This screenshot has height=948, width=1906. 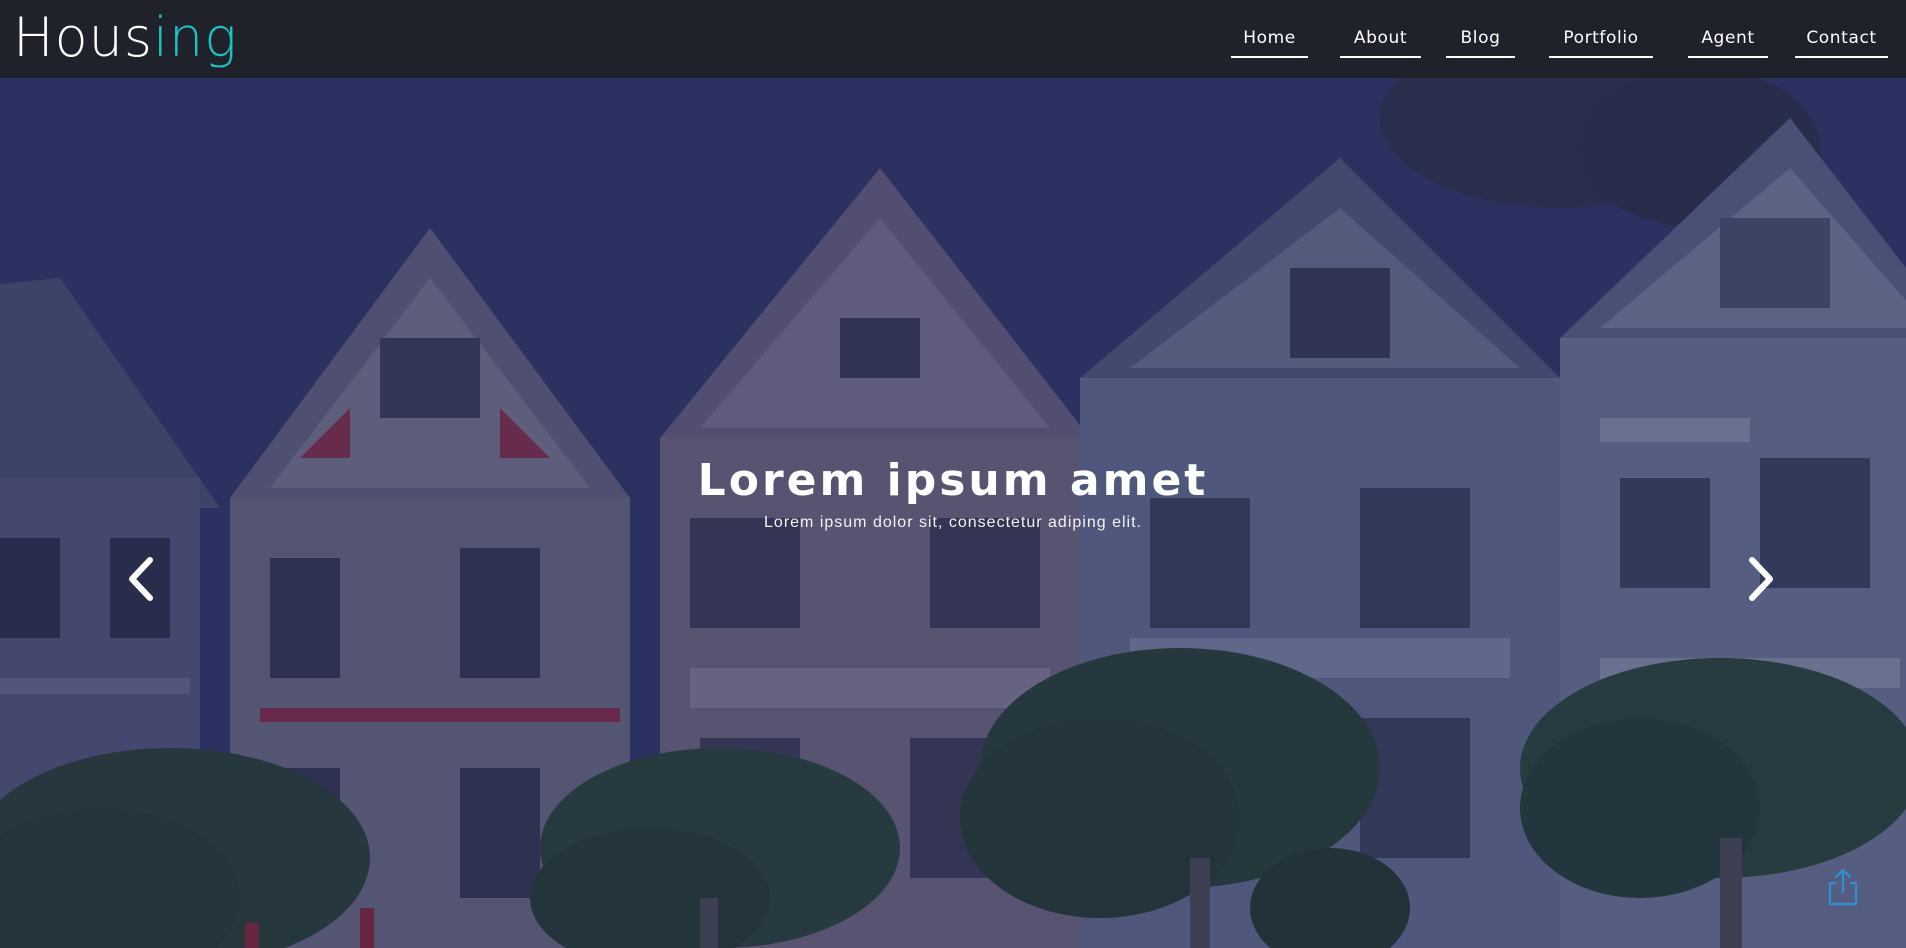 I want to click on brand-logo: Housing, so click(x=125, y=38).